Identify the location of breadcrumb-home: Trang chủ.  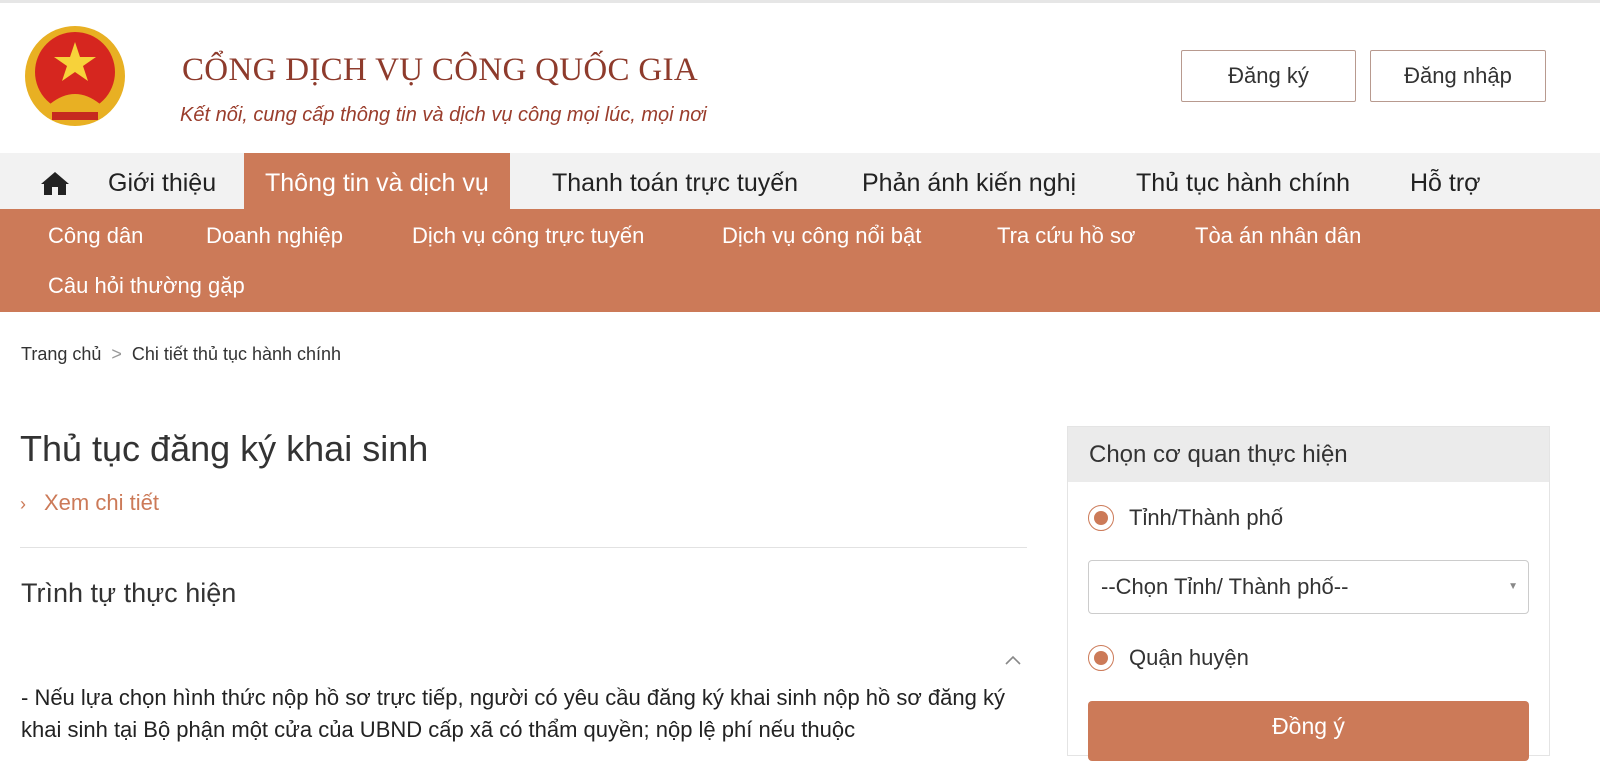
(61, 354).